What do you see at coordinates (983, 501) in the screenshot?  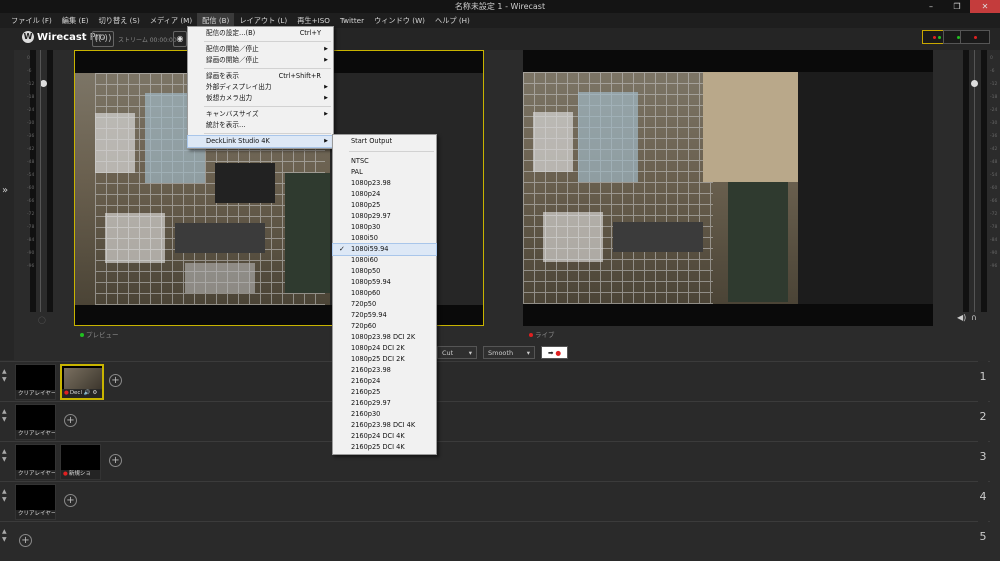 I see `layer-number: 4` at bounding box center [983, 501].